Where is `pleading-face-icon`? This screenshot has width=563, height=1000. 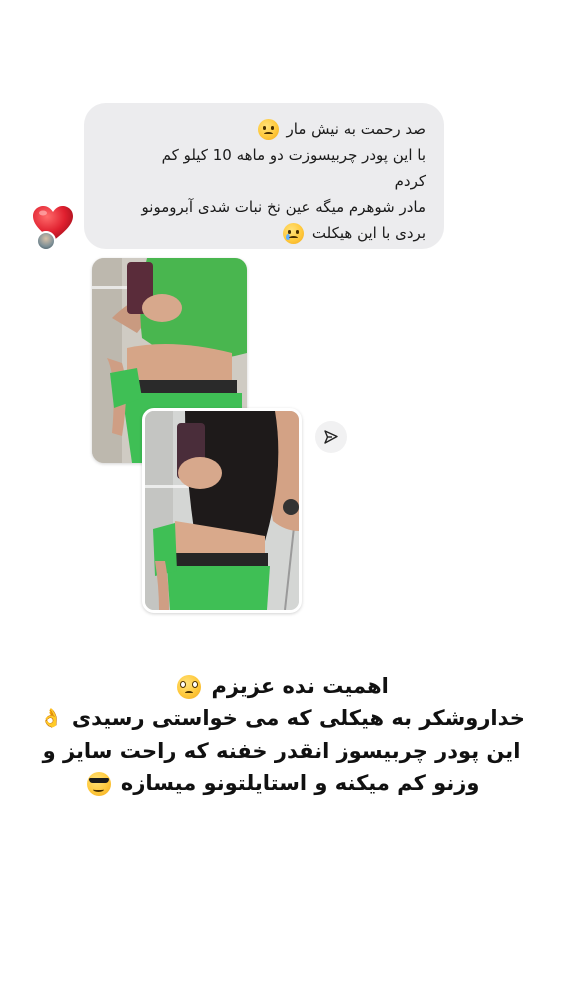 pleading-face-icon is located at coordinates (189, 687).